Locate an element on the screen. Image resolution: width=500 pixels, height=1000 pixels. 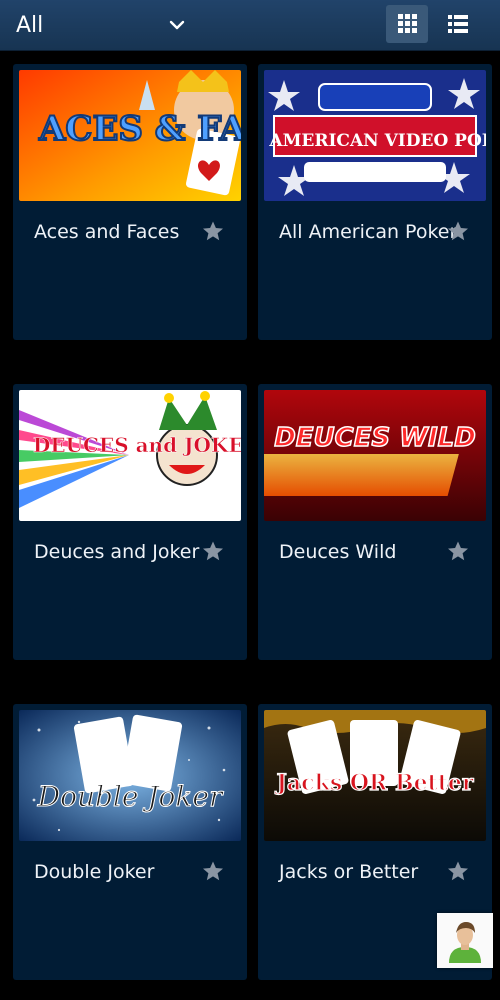
game-thumbnail: DEUCES WILD is located at coordinates (375, 455).